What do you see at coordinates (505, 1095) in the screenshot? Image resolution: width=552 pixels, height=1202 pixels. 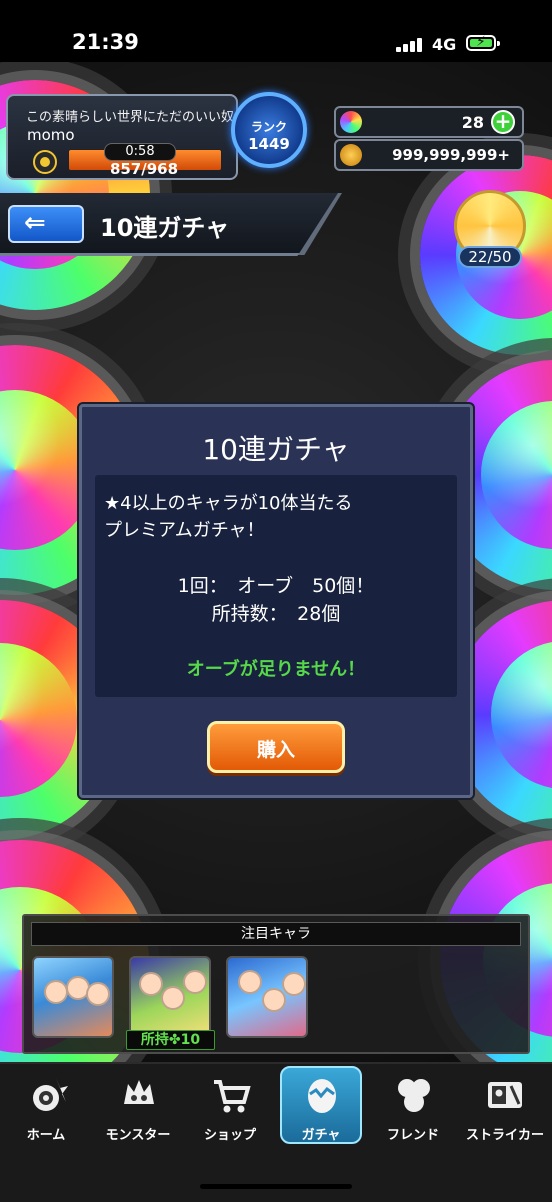 I see `striker-card-icon` at bounding box center [505, 1095].